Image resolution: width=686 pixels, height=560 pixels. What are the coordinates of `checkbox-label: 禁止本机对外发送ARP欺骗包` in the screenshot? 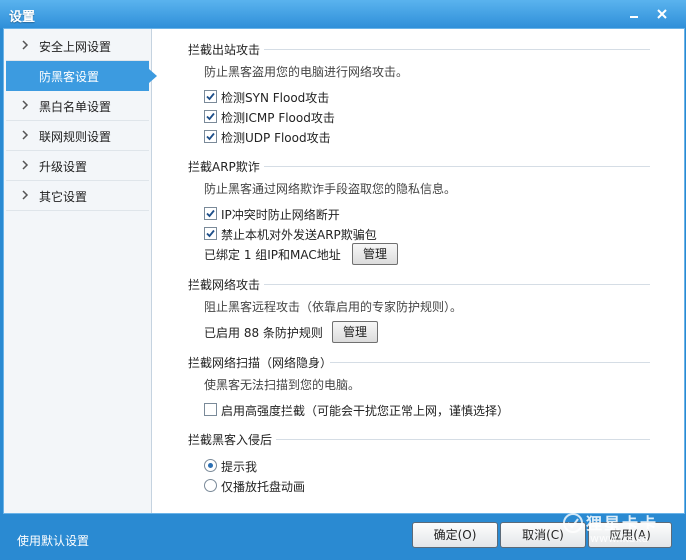 It's located at (299, 235).